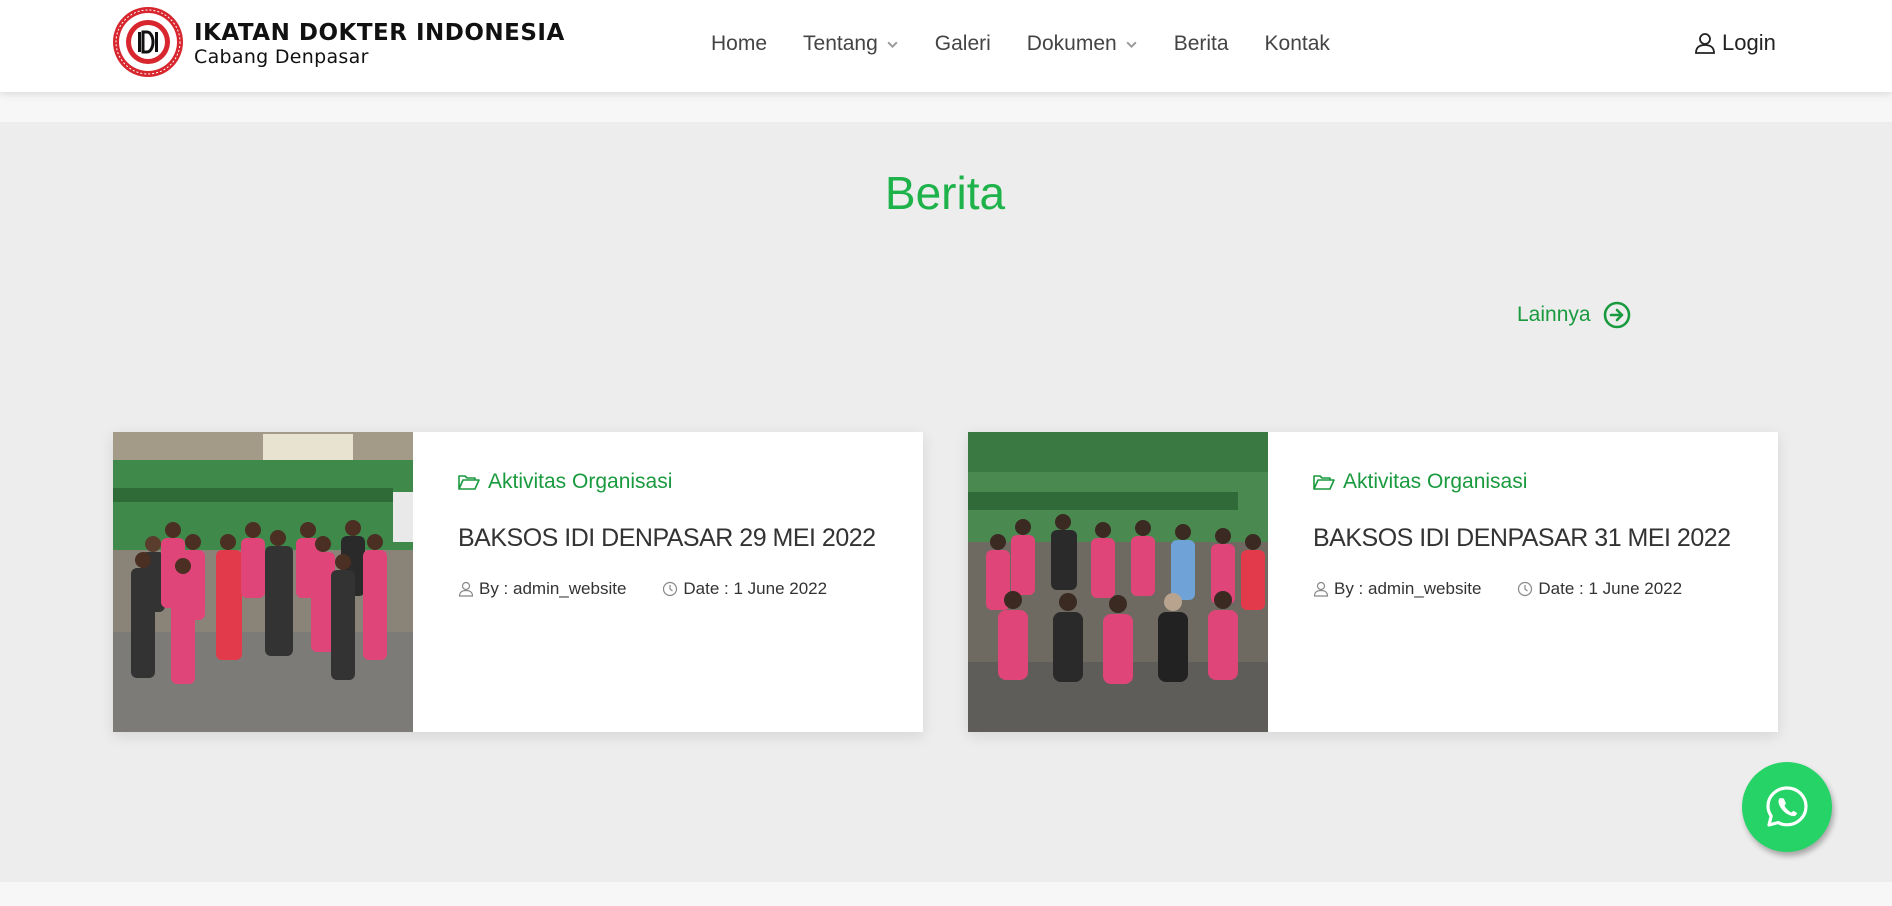 The width and height of the screenshot is (1892, 906). I want to click on more-news-link: Lainnya, so click(1574, 315).